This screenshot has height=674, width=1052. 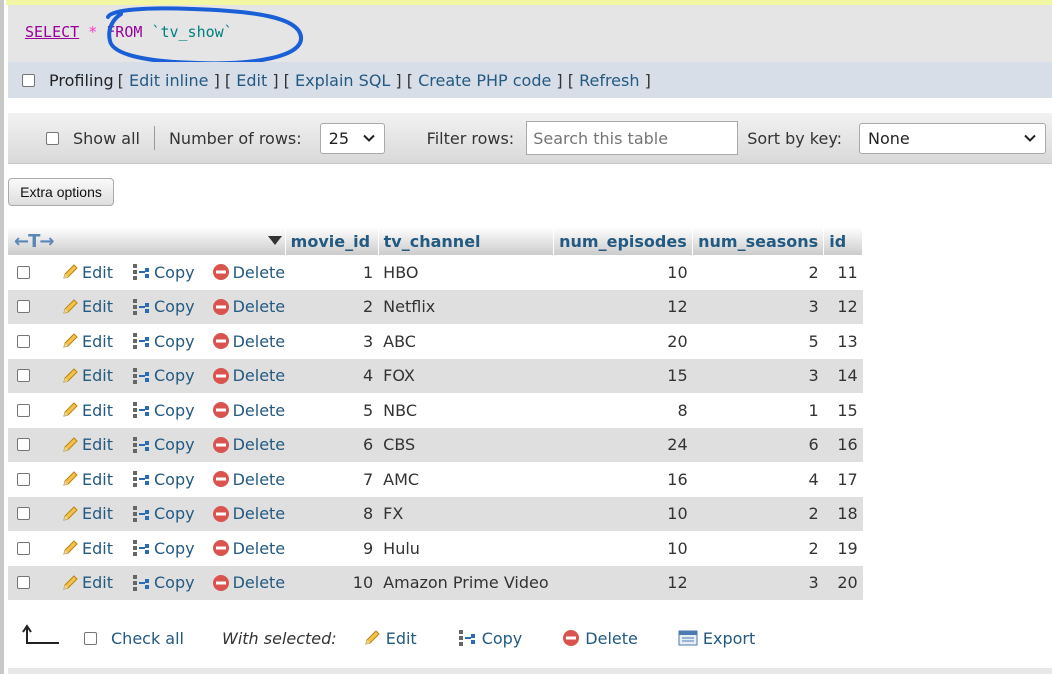 What do you see at coordinates (843, 375) in the screenshot?
I see `cell-id: 14` at bounding box center [843, 375].